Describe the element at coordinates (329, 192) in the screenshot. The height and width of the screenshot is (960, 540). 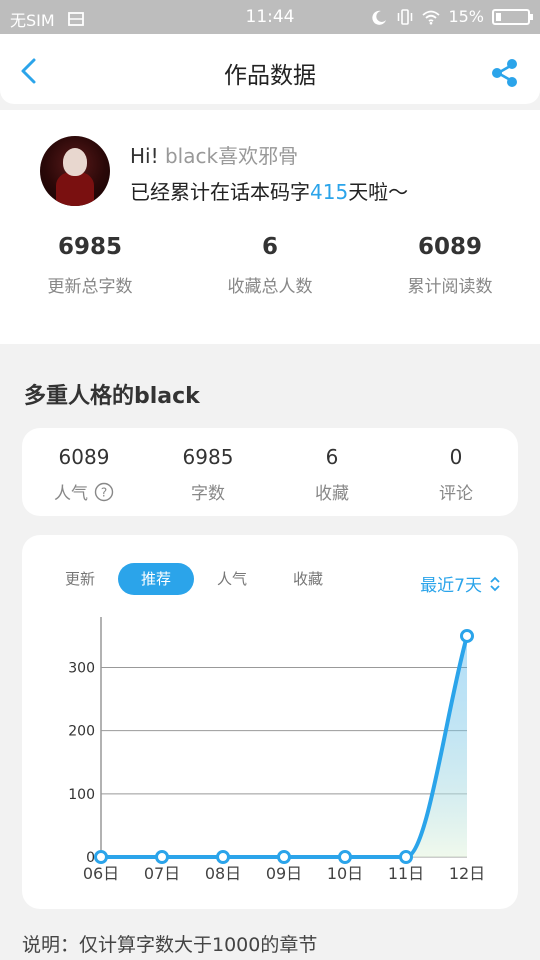
I see `days-count: 415` at that location.